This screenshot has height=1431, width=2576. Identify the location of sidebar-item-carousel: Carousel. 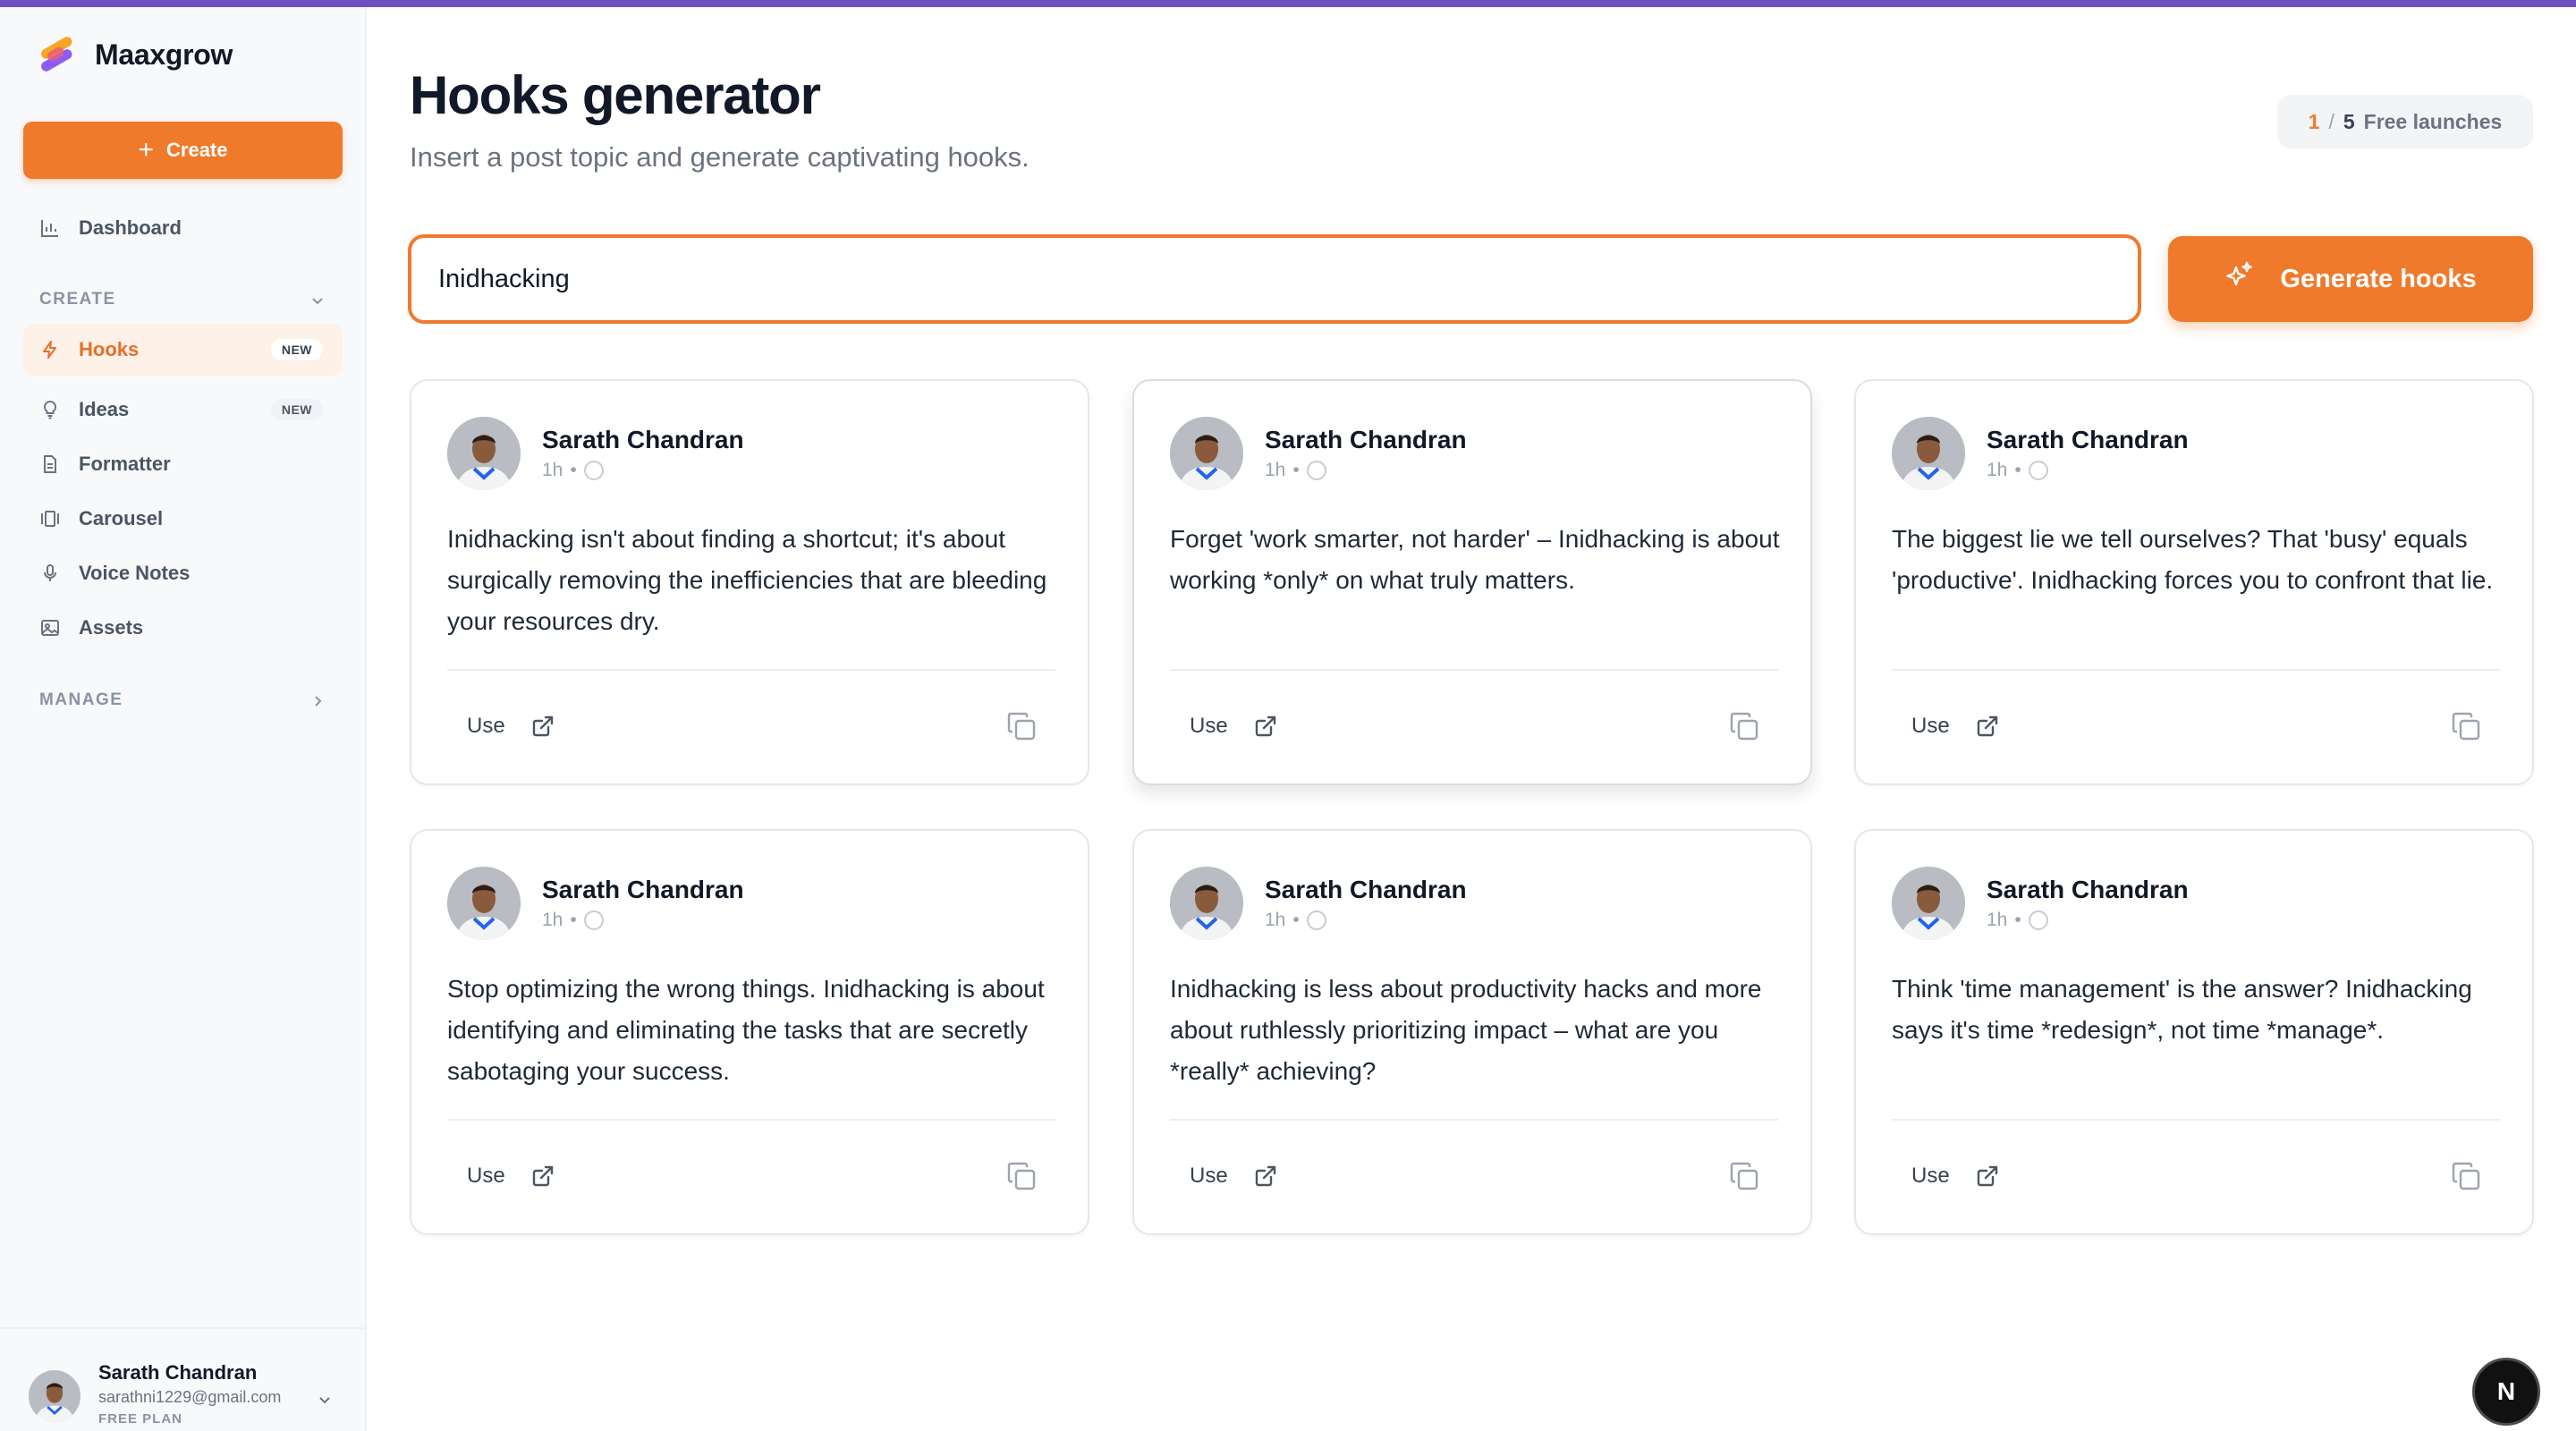
(183, 519).